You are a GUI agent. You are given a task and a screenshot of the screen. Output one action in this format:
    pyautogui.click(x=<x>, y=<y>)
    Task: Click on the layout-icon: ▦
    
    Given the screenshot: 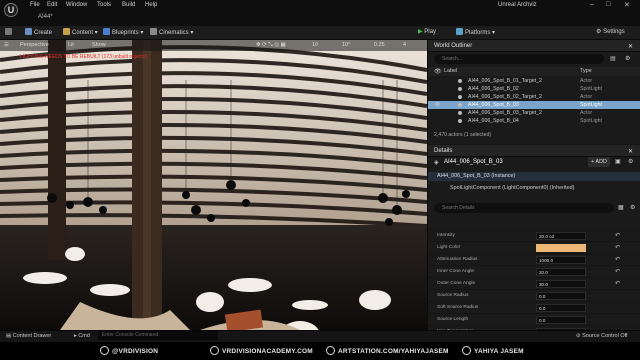 What is the action you would take?
    pyautogui.click(x=621, y=207)
    